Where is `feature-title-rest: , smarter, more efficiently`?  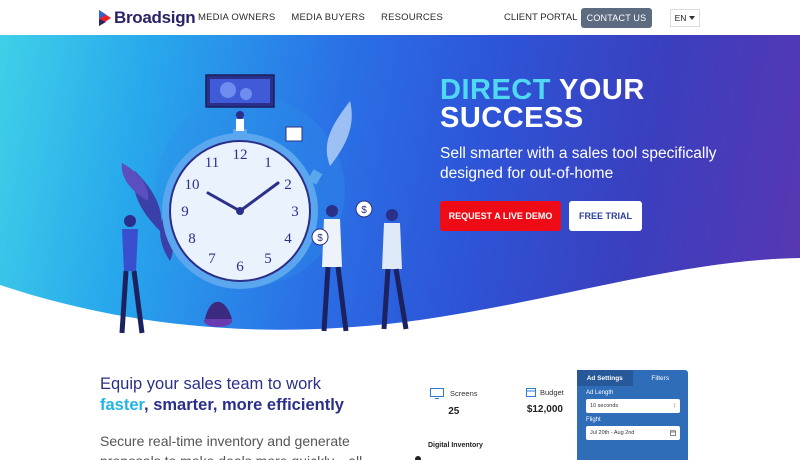
feature-title-rest: , smarter, more efficiently is located at coordinates (244, 405).